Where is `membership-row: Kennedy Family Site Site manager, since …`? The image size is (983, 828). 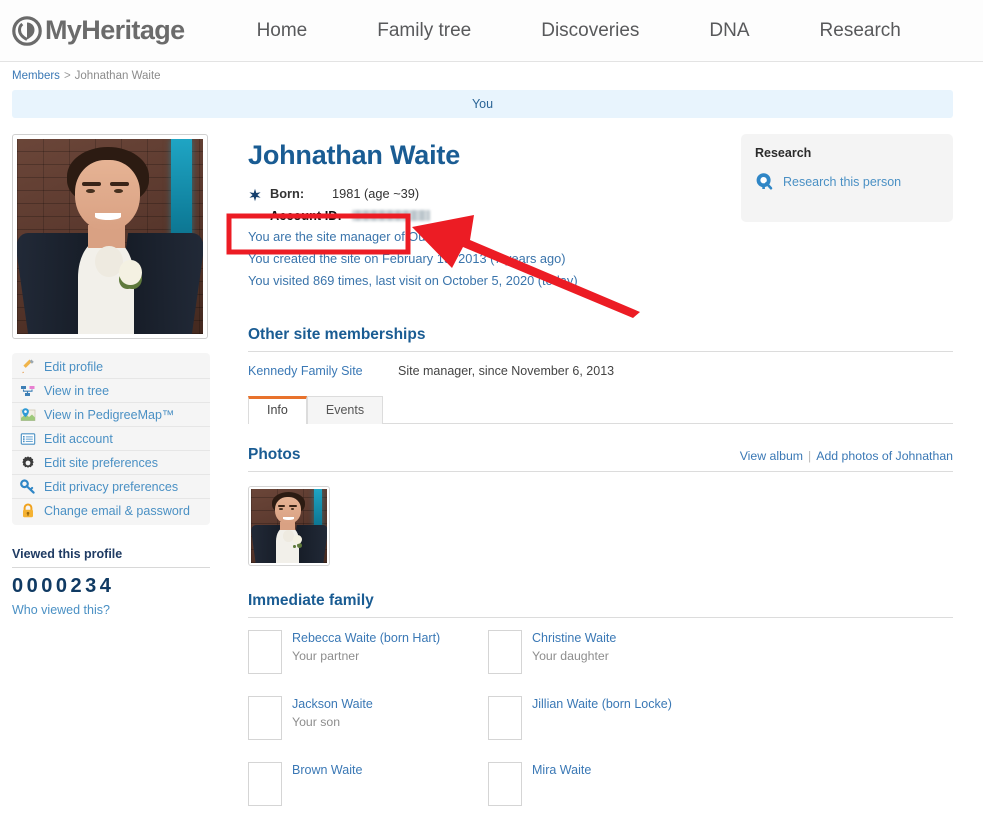
membership-row: Kennedy Family Site Site manager, since … is located at coordinates (600, 371).